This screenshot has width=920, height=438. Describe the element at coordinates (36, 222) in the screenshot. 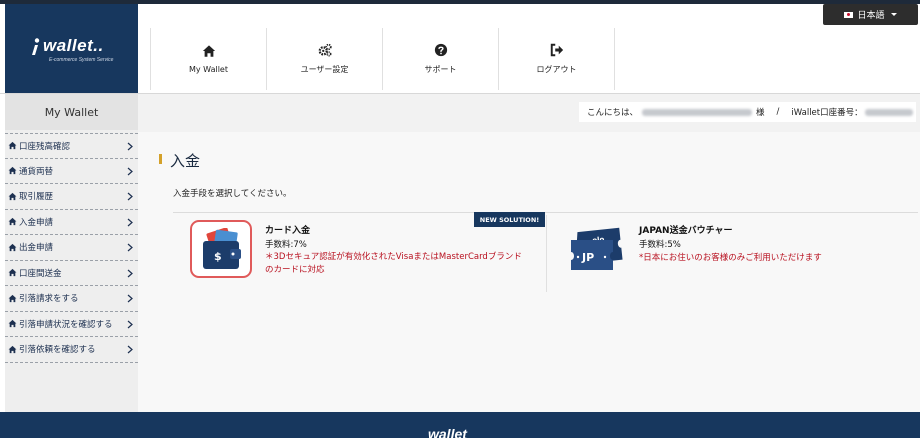

I see `sidebar-item-label: 入金申請` at that location.